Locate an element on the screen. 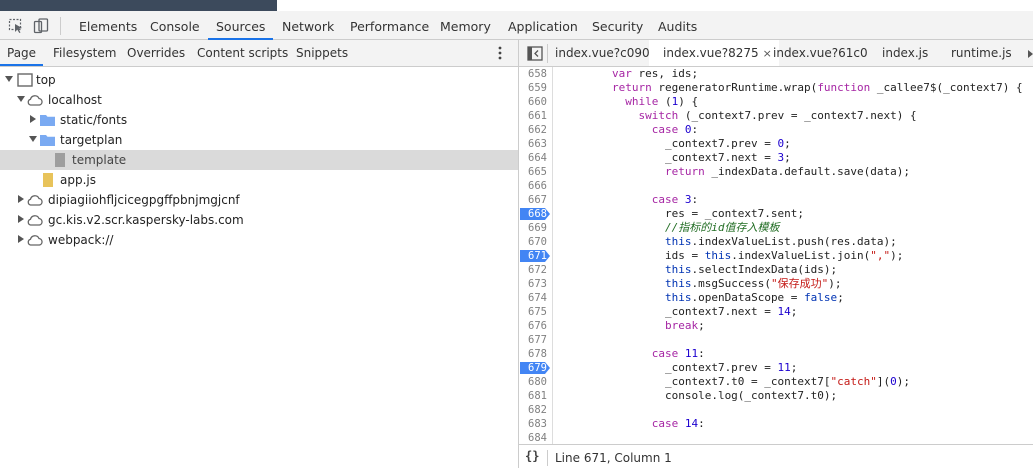 The image size is (1033, 471). line-number: 679 is located at coordinates (533, 368).